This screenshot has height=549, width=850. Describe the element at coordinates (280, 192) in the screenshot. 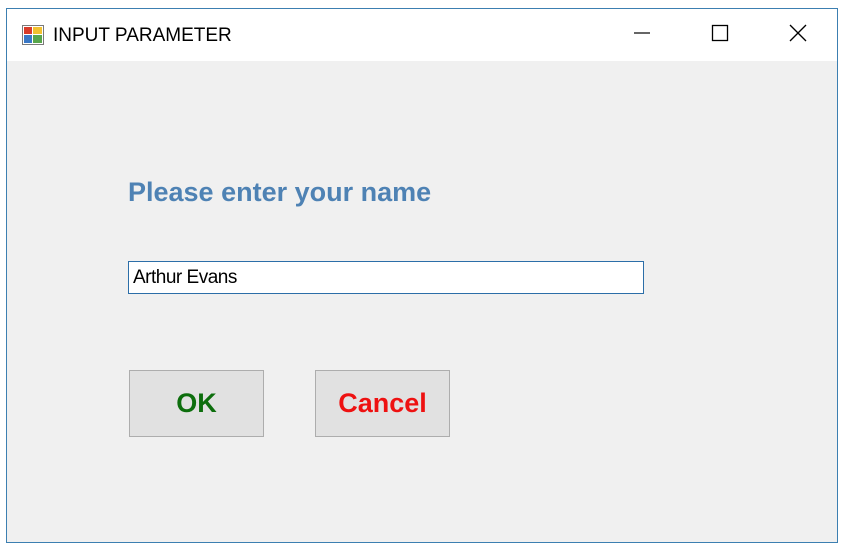

I see `name-prompt-label: Please enter your name` at that location.